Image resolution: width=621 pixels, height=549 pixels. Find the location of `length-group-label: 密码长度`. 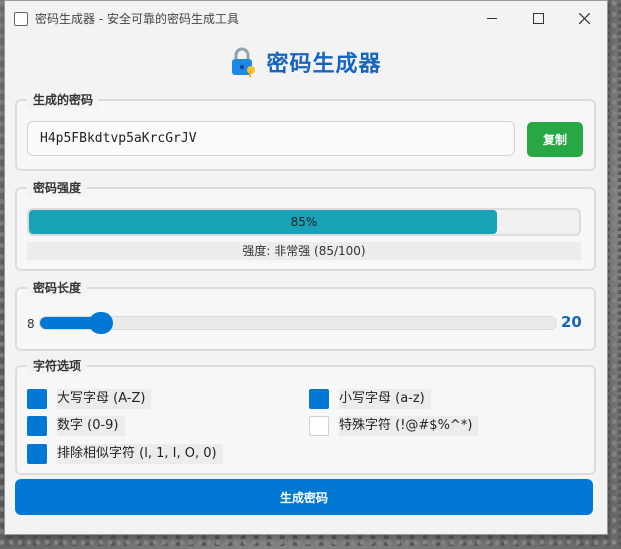

length-group-label: 密码长度 is located at coordinates (57, 287).